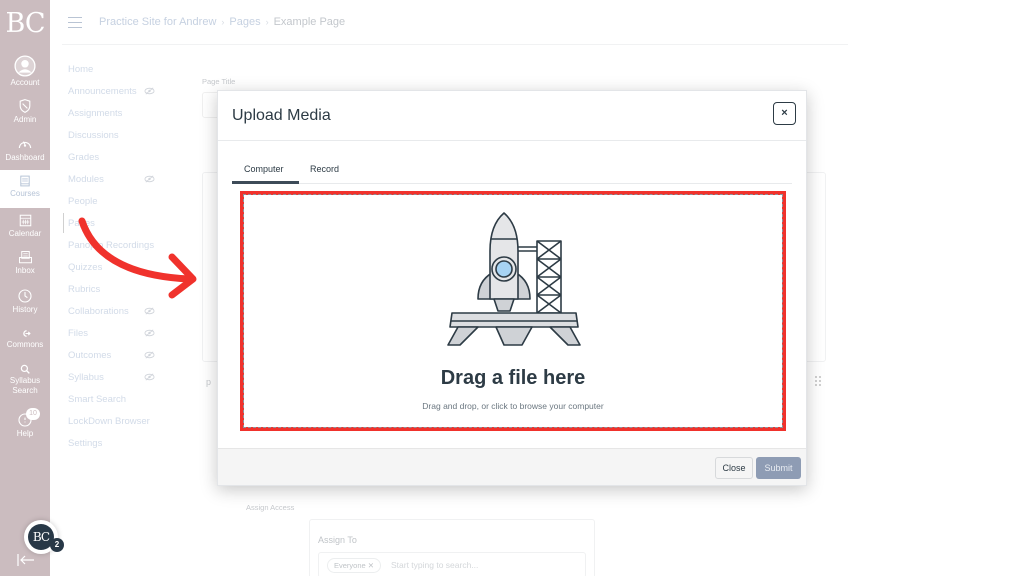 This screenshot has height=576, width=1024. Describe the element at coordinates (85, 443) in the screenshot. I see `course-nav-label: Settings` at that location.